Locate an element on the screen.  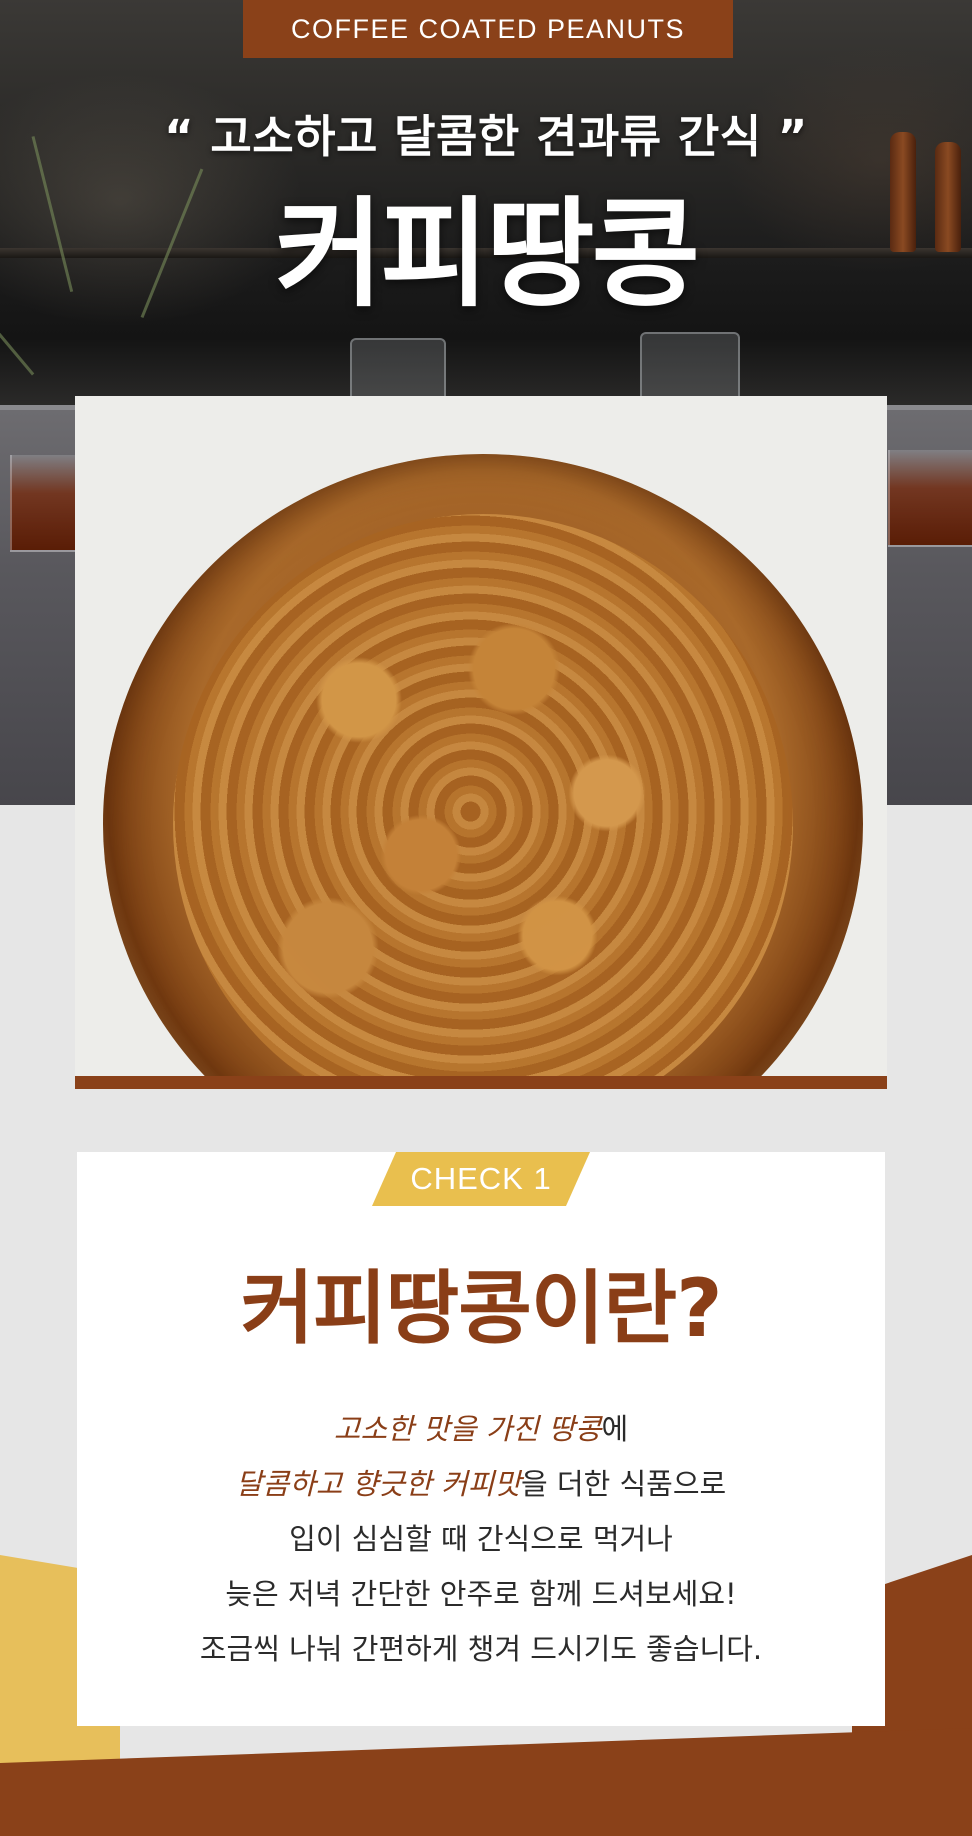
page-title: 커피땅콩 is located at coordinates (487, 254).